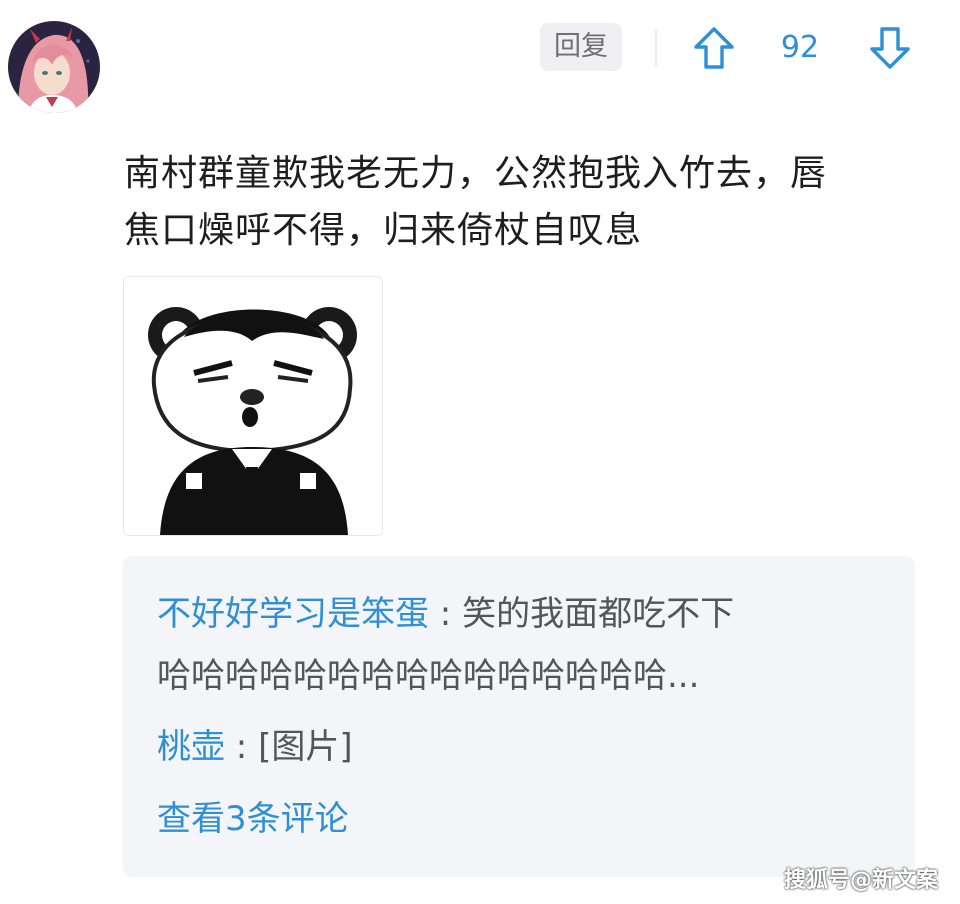 The image size is (960, 904). What do you see at coordinates (476, 173) in the screenshot?
I see `comment-line: 南村群童欺我老无力，公然抱我入竹去，唇` at bounding box center [476, 173].